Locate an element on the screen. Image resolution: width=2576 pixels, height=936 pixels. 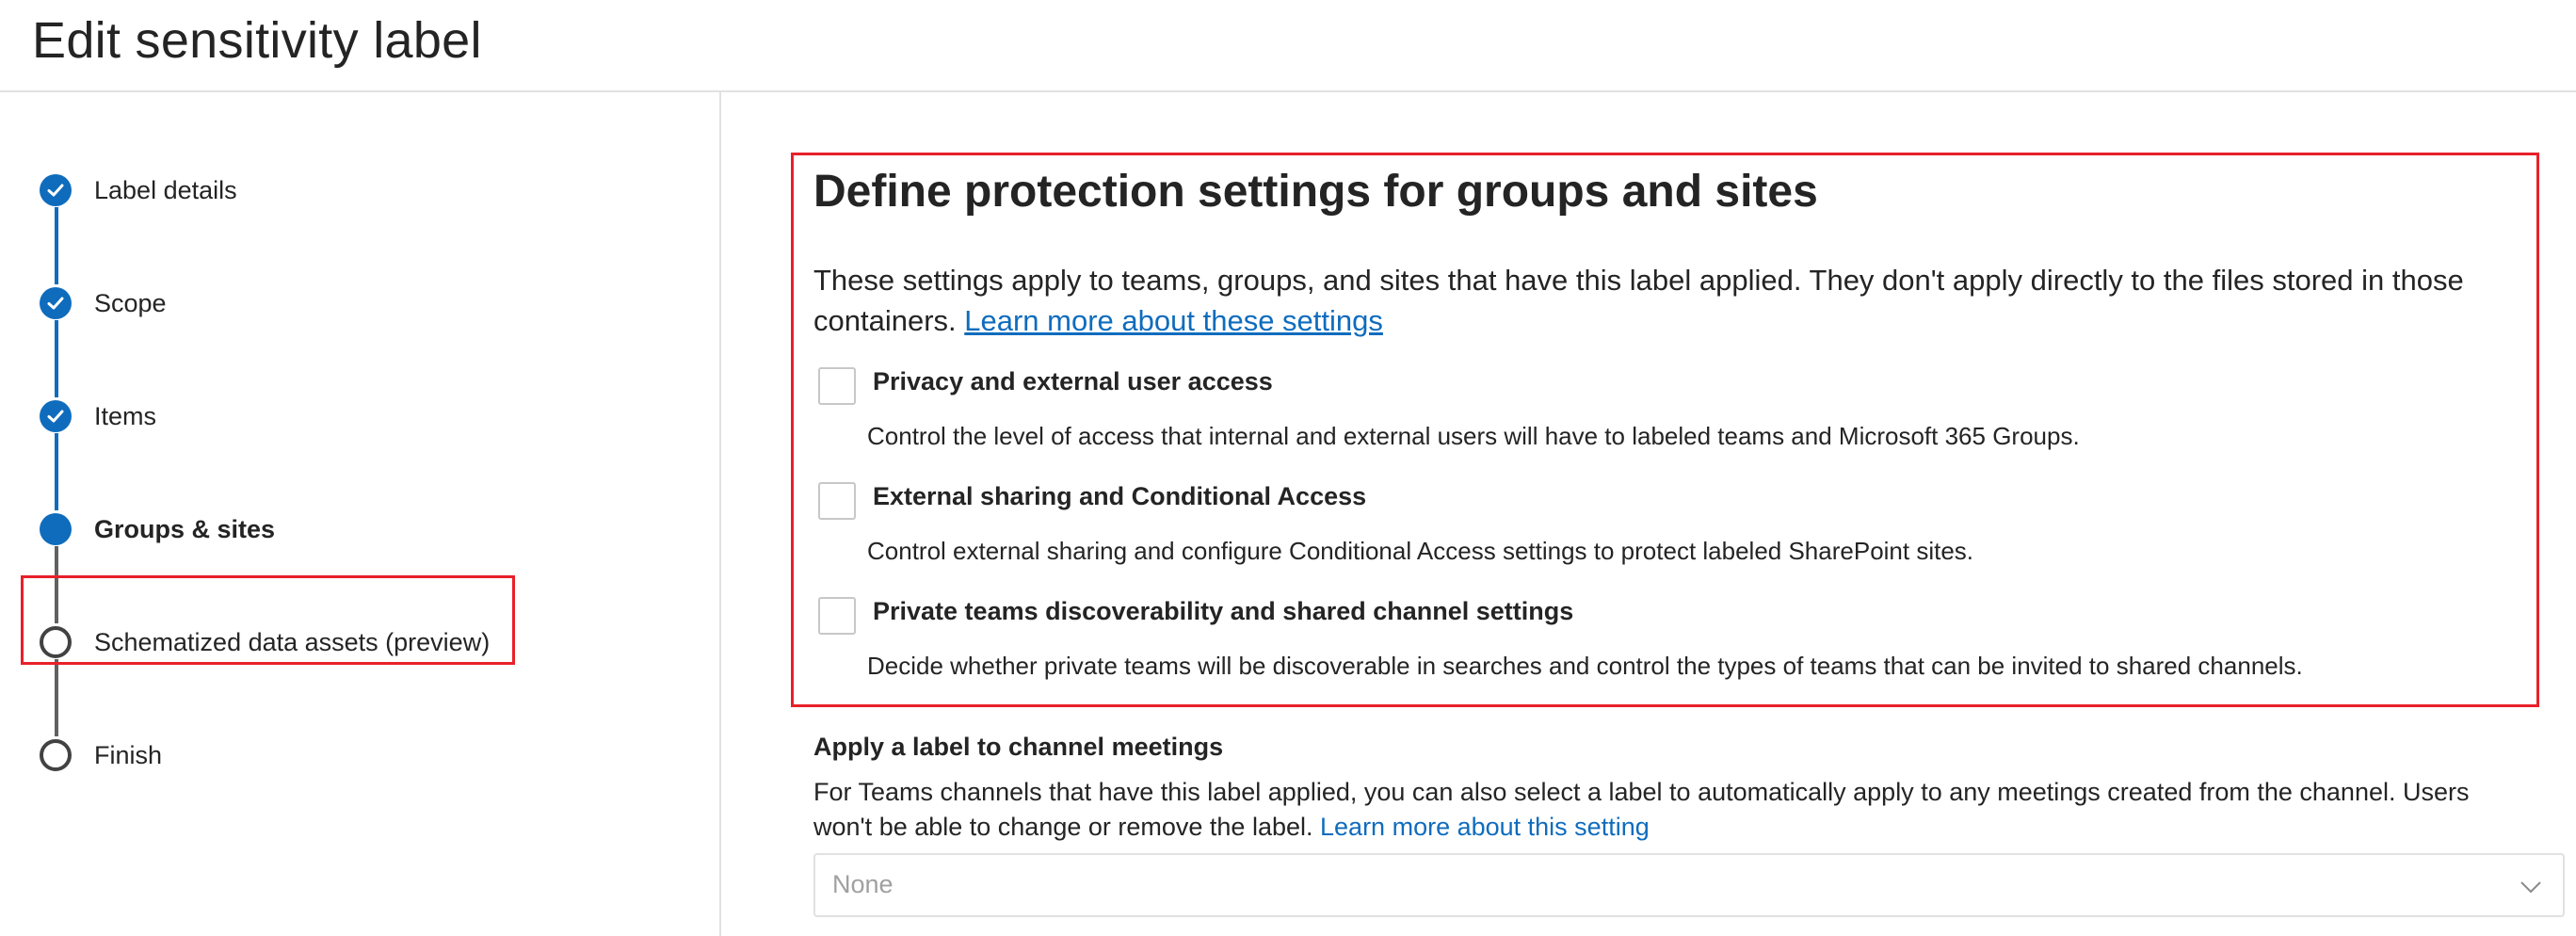
page-title: Edit sensitivity label is located at coordinates (257, 40).